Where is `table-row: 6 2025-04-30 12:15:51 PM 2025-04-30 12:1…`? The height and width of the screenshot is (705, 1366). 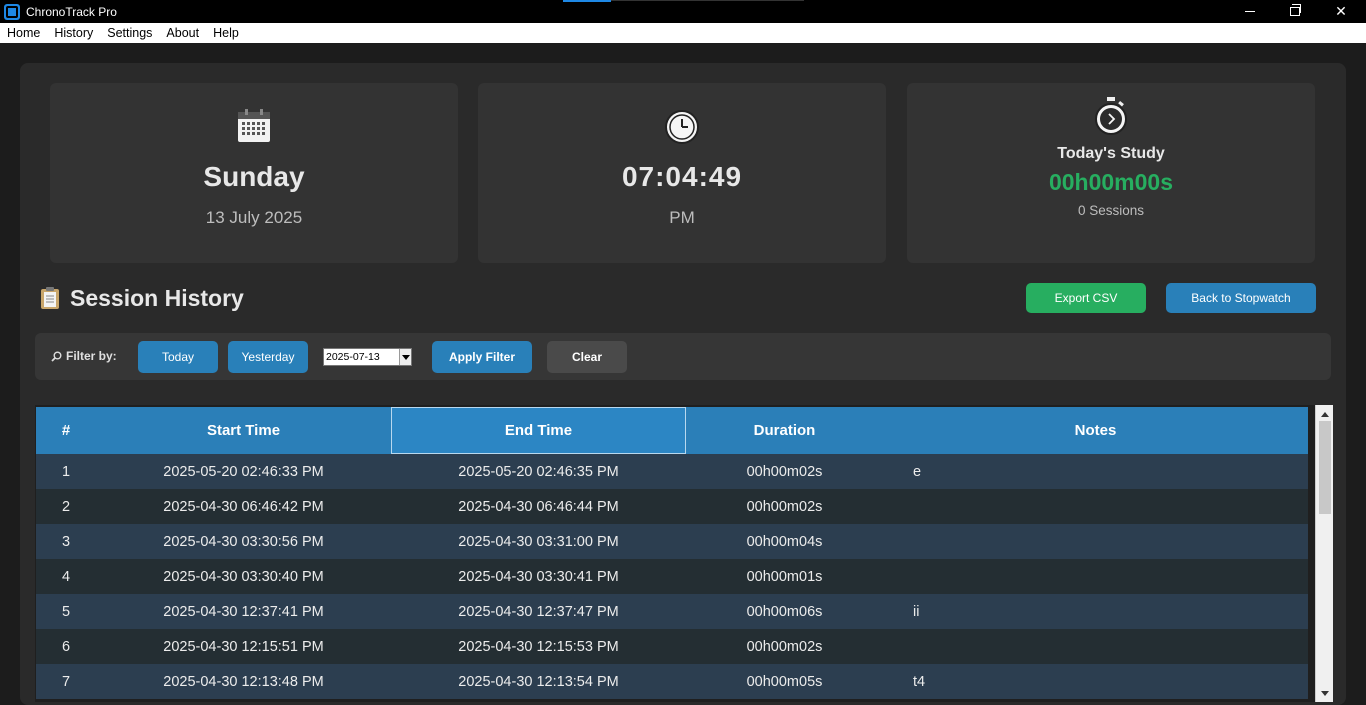
table-row: 6 2025-04-30 12:15:51 PM 2025-04-30 12:1… is located at coordinates (672, 646).